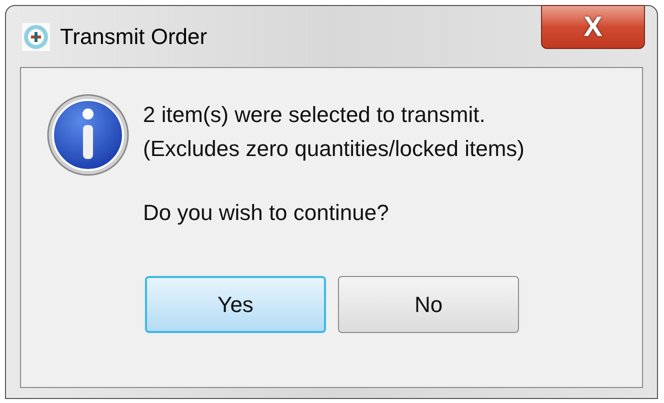 This screenshot has width=664, height=403. What do you see at coordinates (333, 149) in the screenshot?
I see `message-text: (Excludes zero quantities/locked items)` at bounding box center [333, 149].